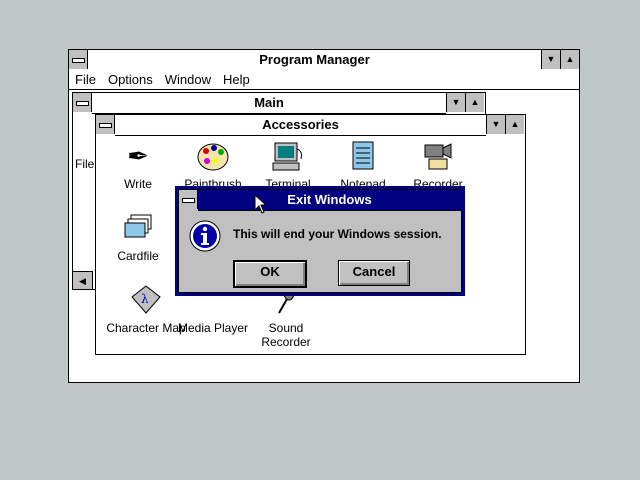 Image resolution: width=640 pixels, height=480 pixels. Describe the element at coordinates (205, 236) in the screenshot. I see `info-icon` at that location.